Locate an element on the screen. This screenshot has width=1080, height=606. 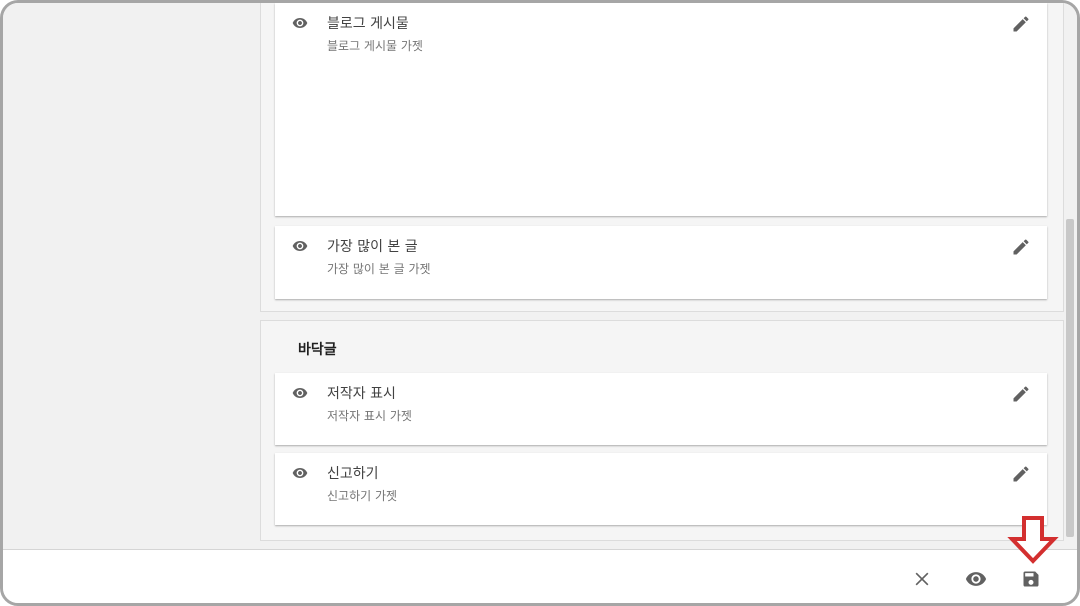
gadget-card-report-abuse: 신고하기 신고하기 가젯 is located at coordinates (661, 489).